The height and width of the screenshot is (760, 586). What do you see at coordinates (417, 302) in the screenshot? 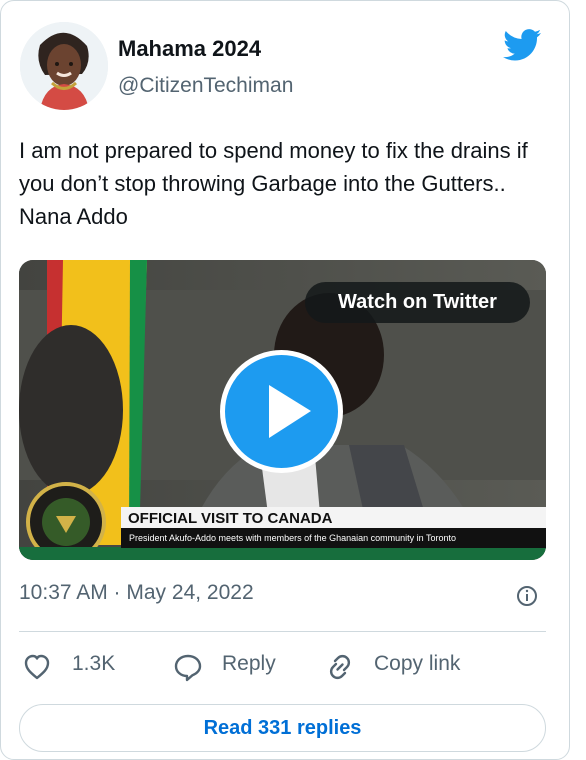
I see `watch-on-twitter-button: Watch on Twitter` at bounding box center [417, 302].